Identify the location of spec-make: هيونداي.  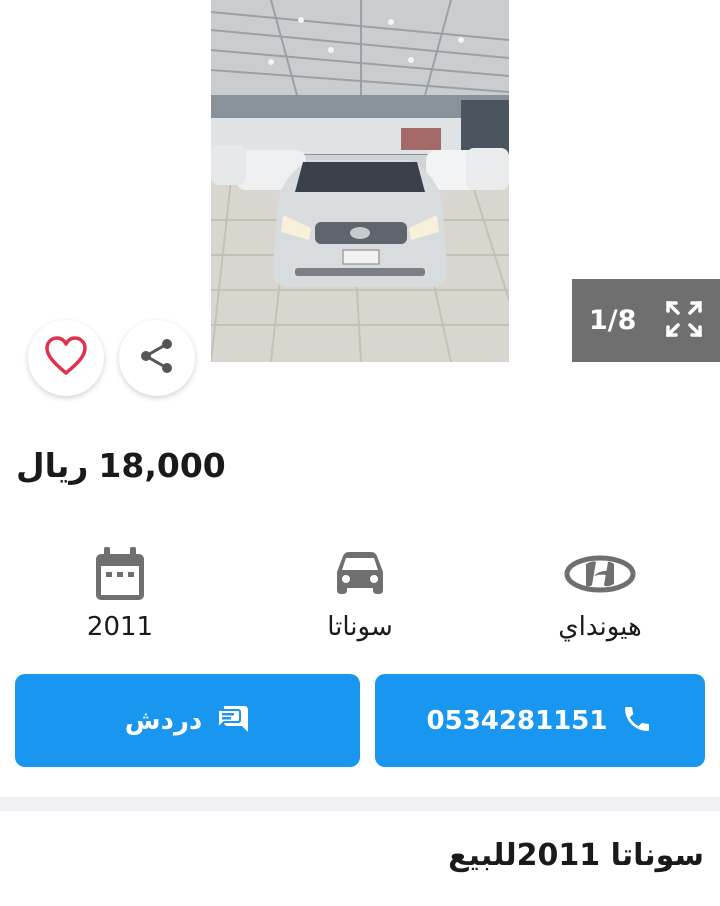
(600, 593).